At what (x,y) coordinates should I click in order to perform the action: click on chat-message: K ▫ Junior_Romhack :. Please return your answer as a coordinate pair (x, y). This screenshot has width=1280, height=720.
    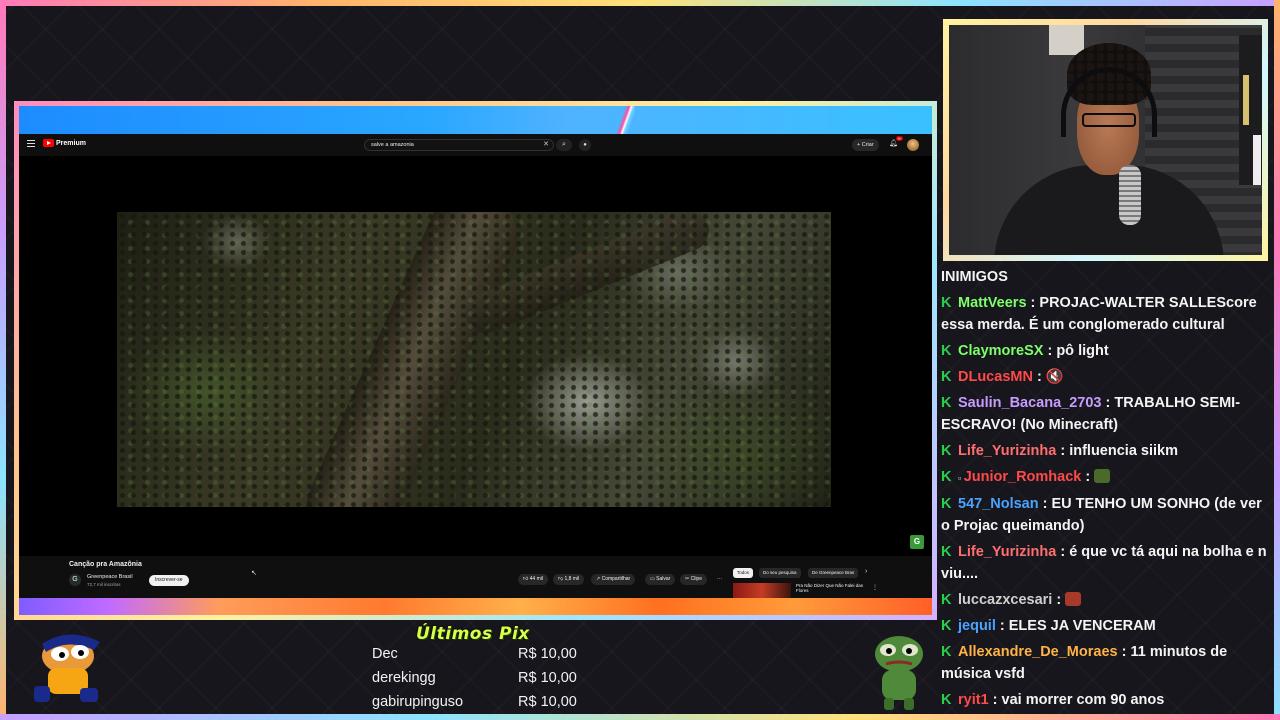
    Looking at the image, I should click on (1106, 477).